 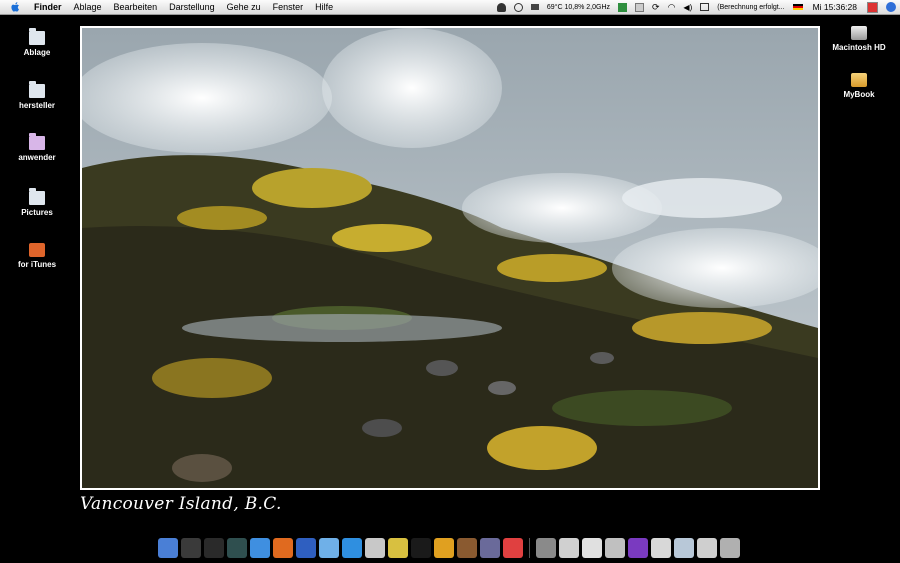 What do you see at coordinates (513, 548) in the screenshot?
I see `calendar-app-icon` at bounding box center [513, 548].